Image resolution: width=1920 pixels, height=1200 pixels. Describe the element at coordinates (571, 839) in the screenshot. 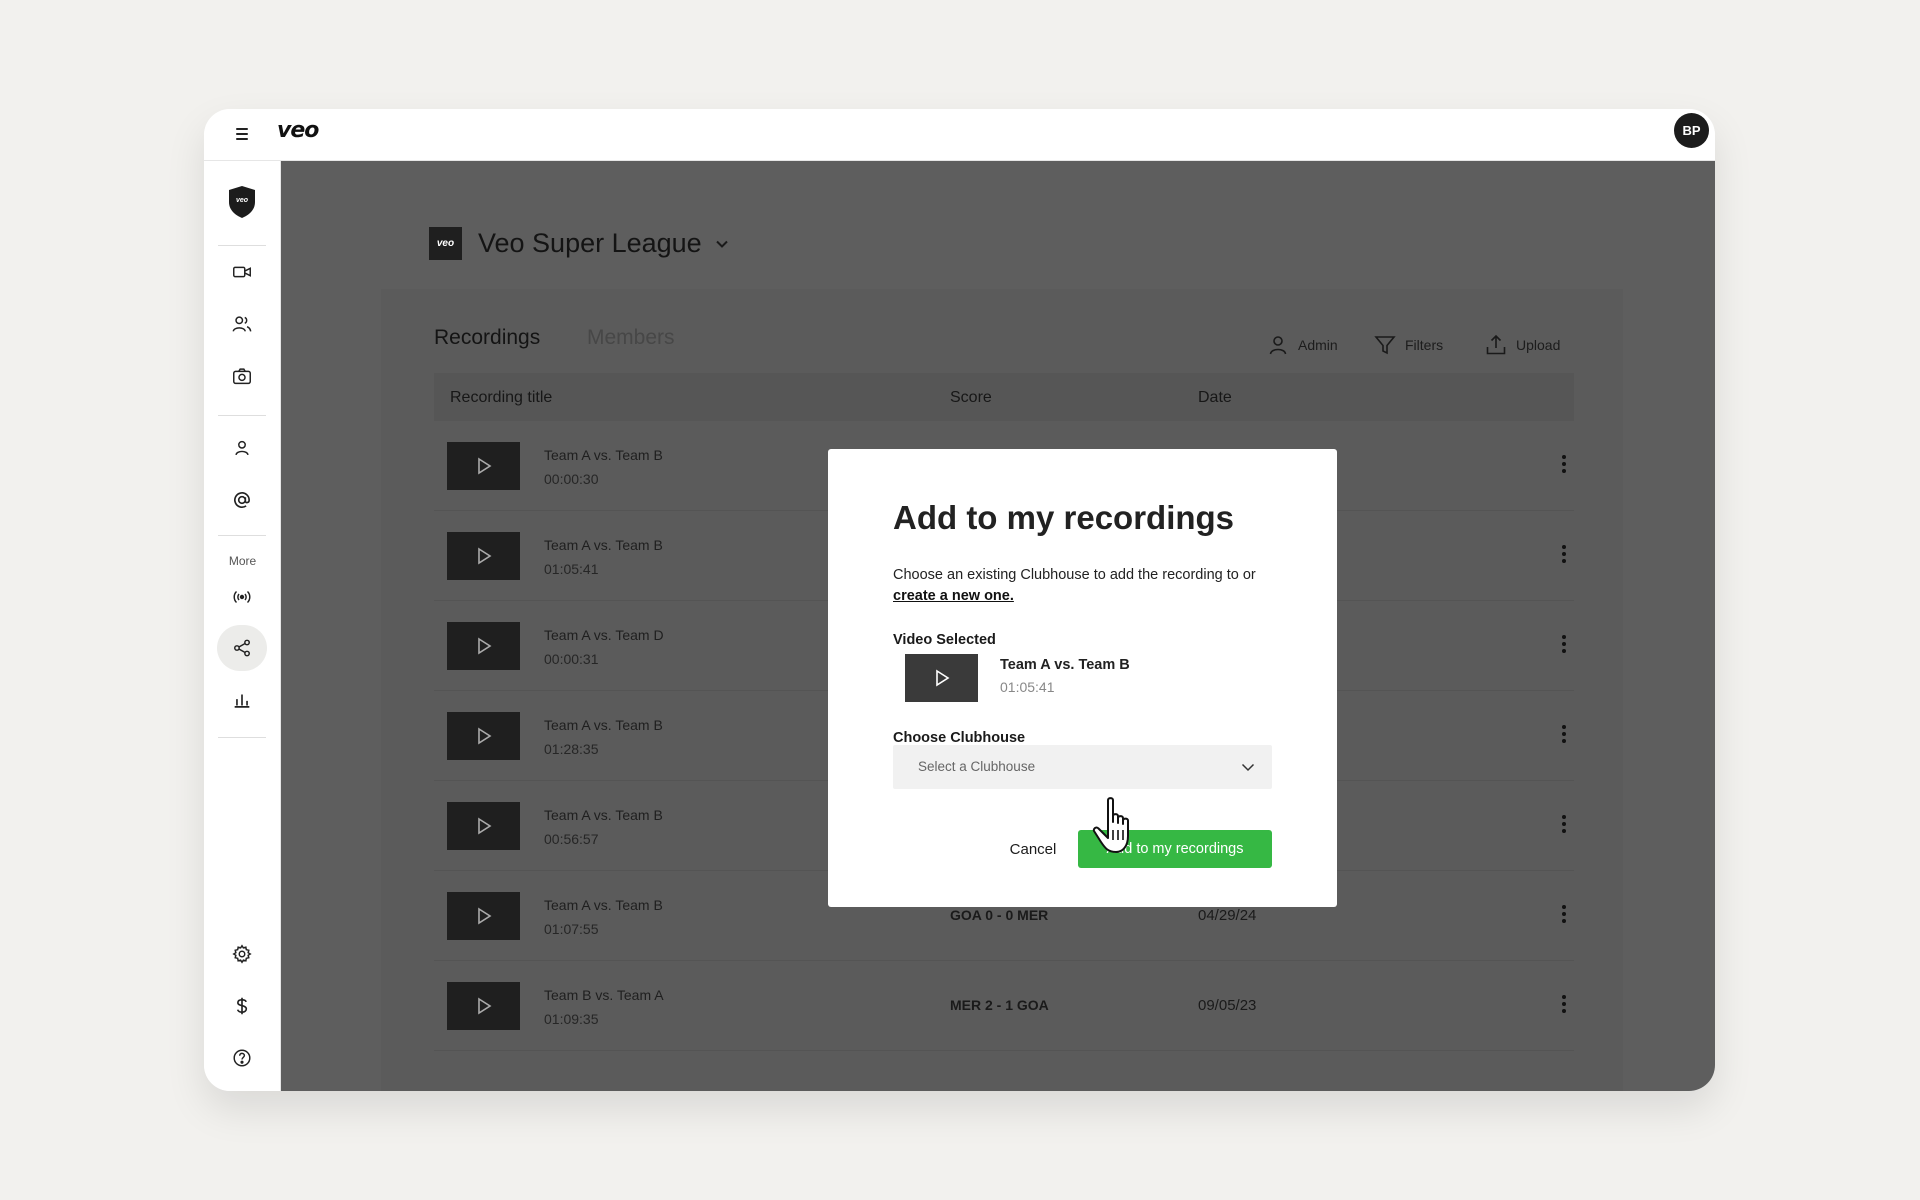

I see `recording-duration: 00:56:57` at that location.